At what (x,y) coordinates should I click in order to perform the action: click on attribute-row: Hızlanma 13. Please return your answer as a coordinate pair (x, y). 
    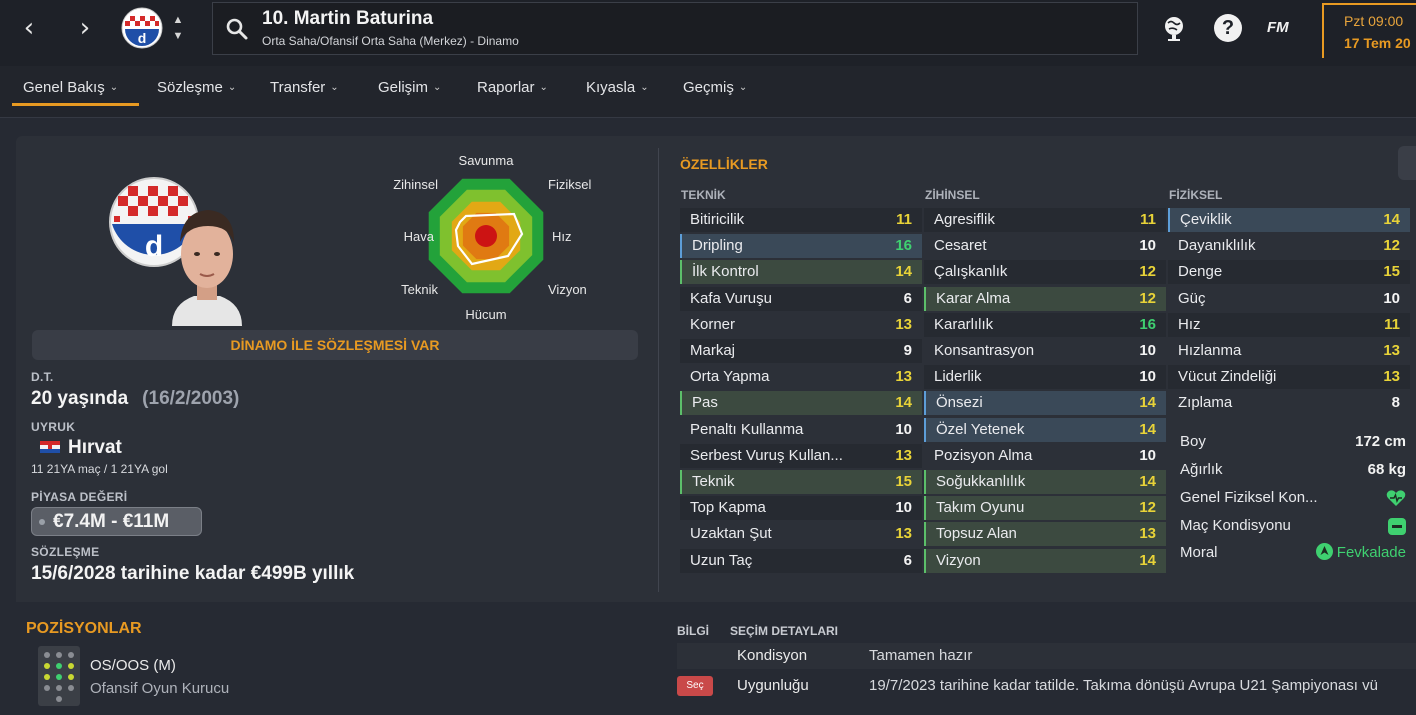
    Looking at the image, I should click on (1289, 351).